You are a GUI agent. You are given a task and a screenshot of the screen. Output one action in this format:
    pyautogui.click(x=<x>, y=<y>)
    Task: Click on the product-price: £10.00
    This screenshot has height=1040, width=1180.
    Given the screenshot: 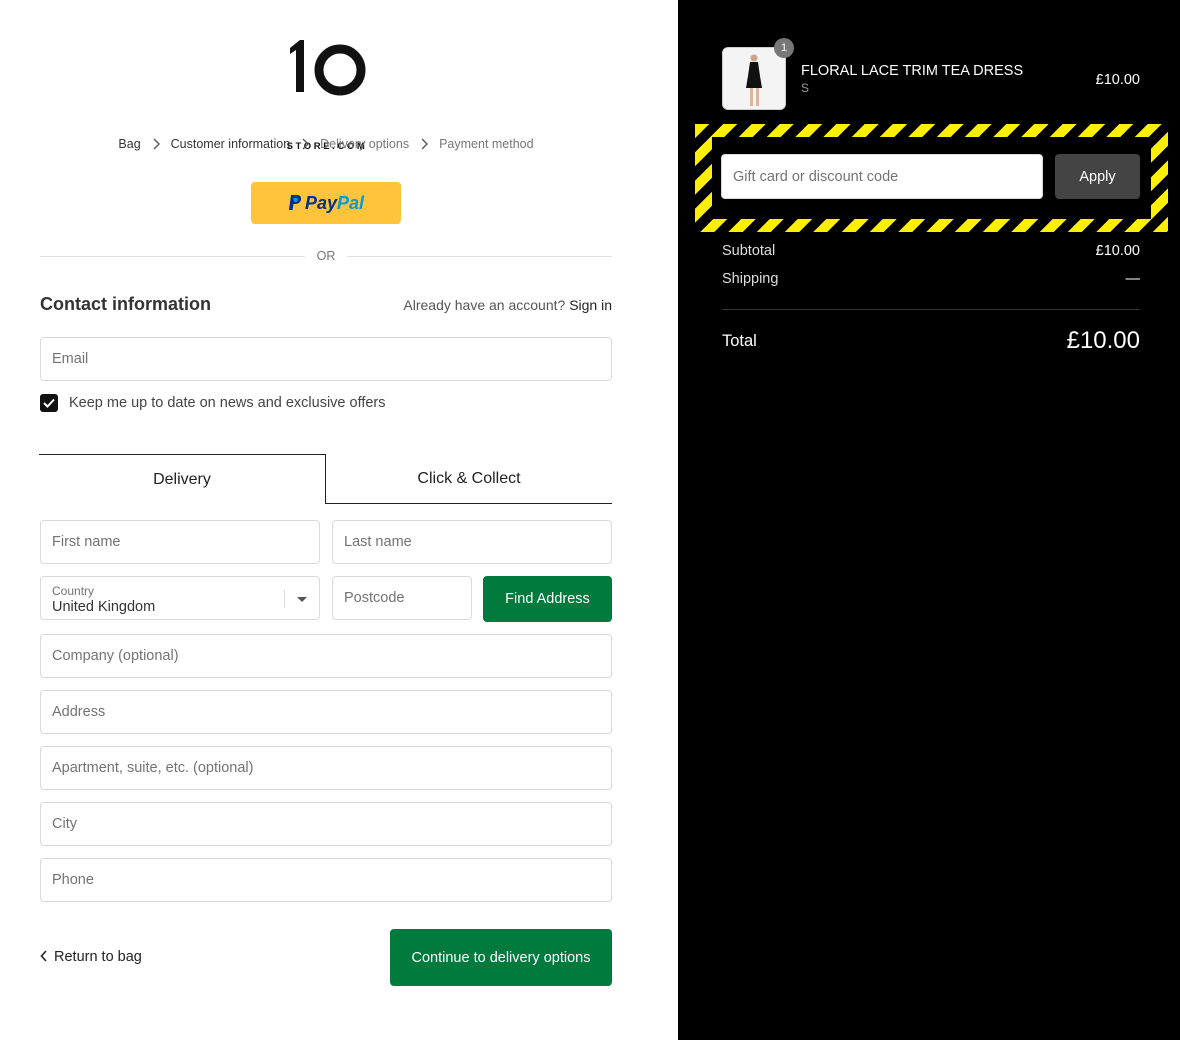 What is the action you would take?
    pyautogui.click(x=1117, y=80)
    